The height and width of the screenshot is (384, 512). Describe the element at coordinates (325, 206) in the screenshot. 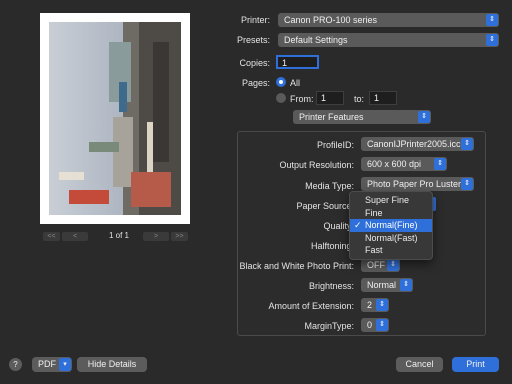

I see `paper-source-label: Paper Source:` at that location.